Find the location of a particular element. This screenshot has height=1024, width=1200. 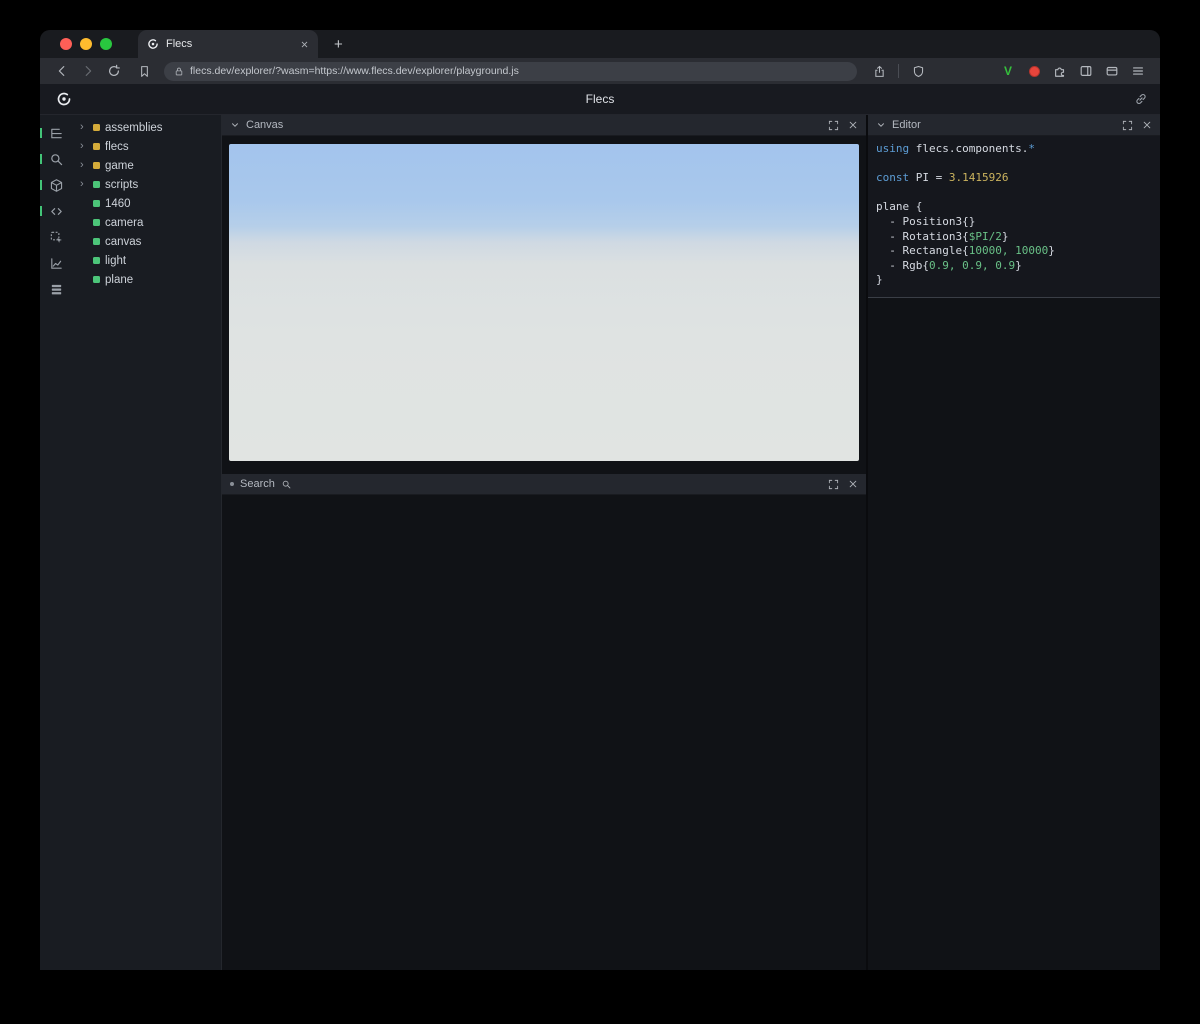

wallet-icon is located at coordinates (1112, 71).